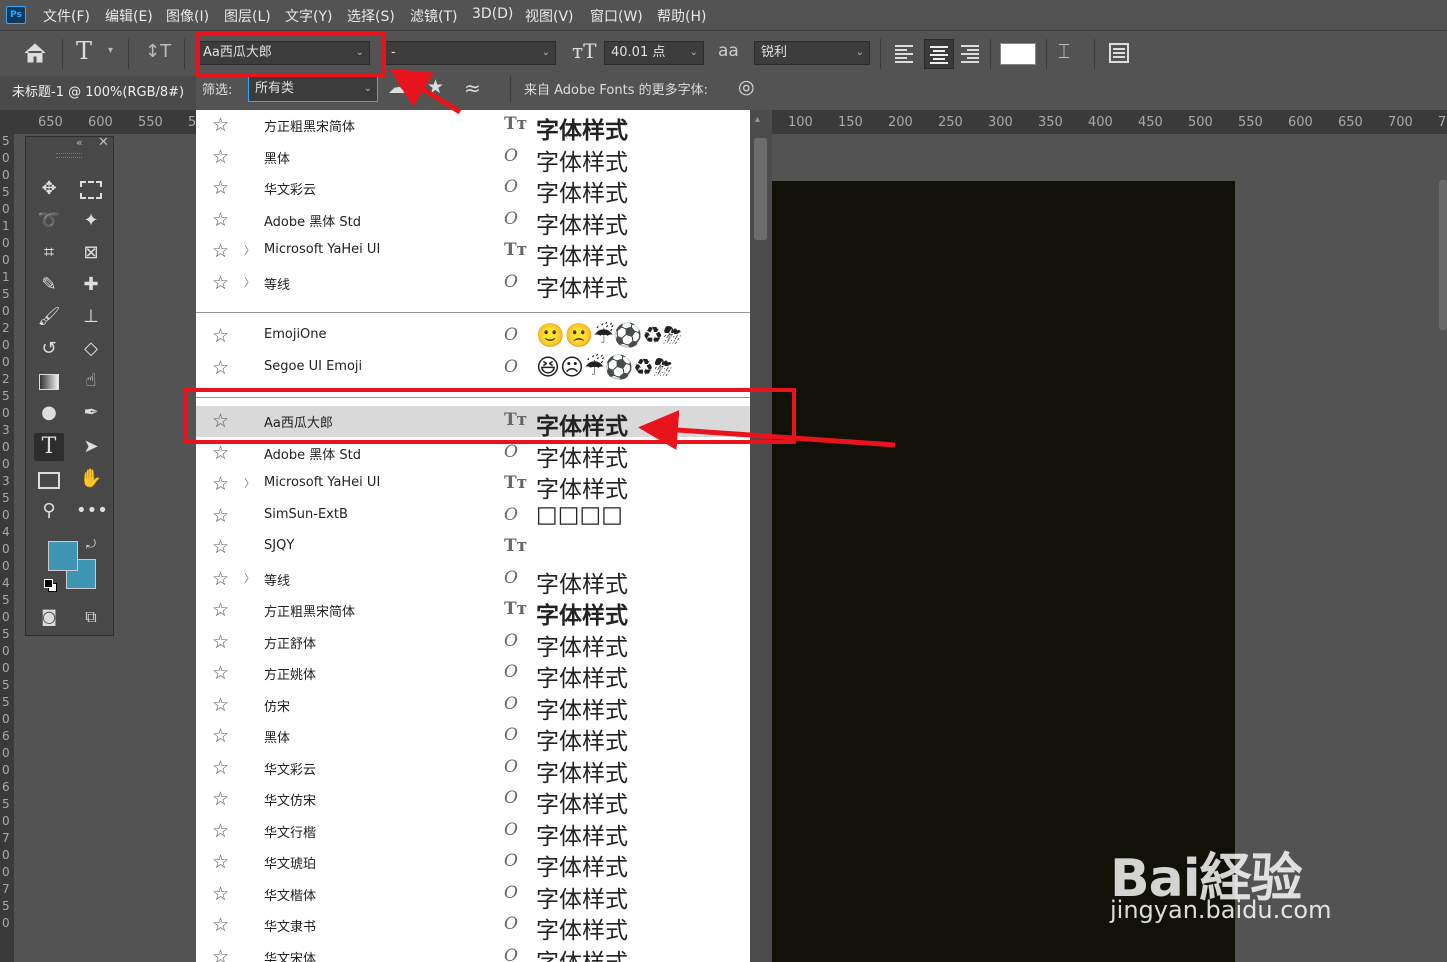  I want to click on foreground-color-swatch, so click(63, 556).